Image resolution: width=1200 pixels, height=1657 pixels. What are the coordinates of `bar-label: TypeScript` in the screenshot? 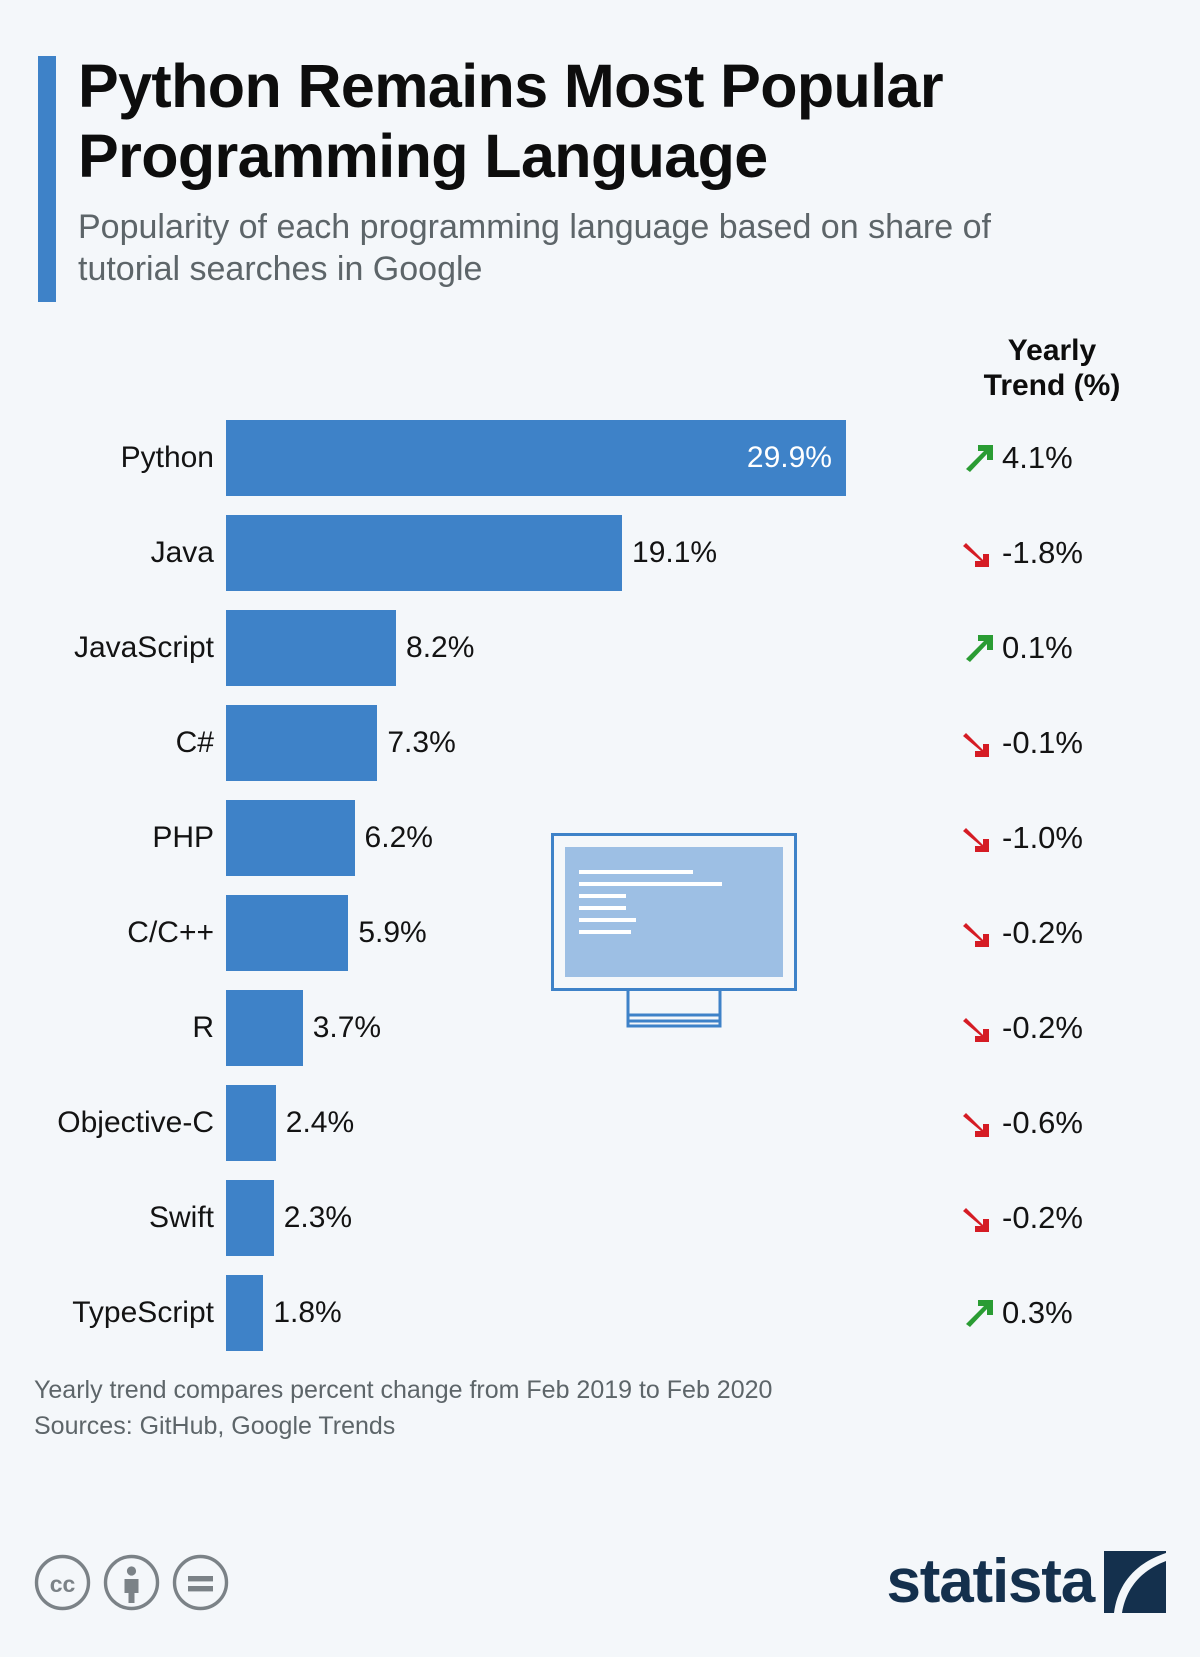 It's located at (143, 1312).